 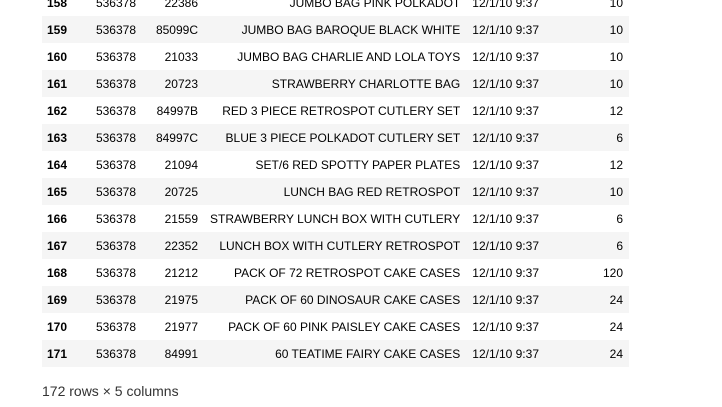 I want to click on cell-stock-code: 21212, so click(x=181, y=272).